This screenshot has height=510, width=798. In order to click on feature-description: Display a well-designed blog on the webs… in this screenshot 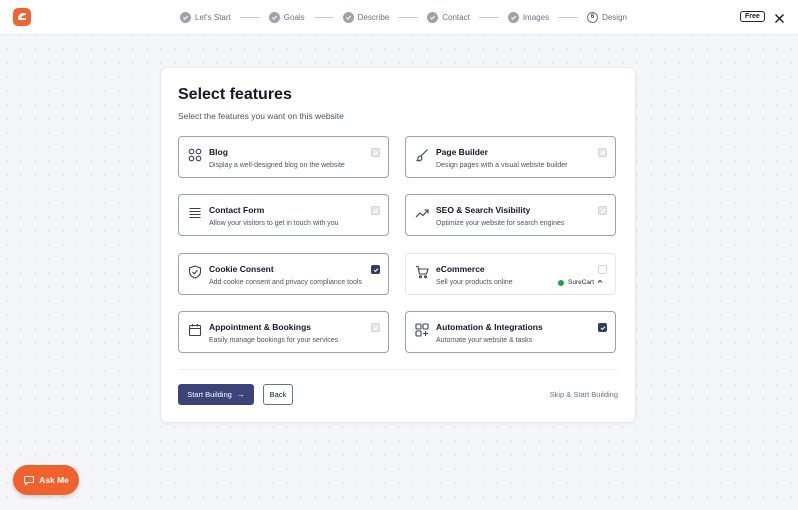, I will do `click(277, 165)`.